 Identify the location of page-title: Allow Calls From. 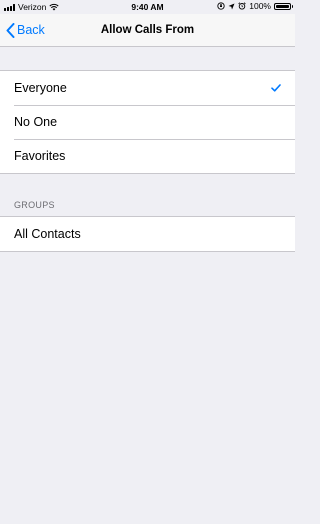
(147, 30).